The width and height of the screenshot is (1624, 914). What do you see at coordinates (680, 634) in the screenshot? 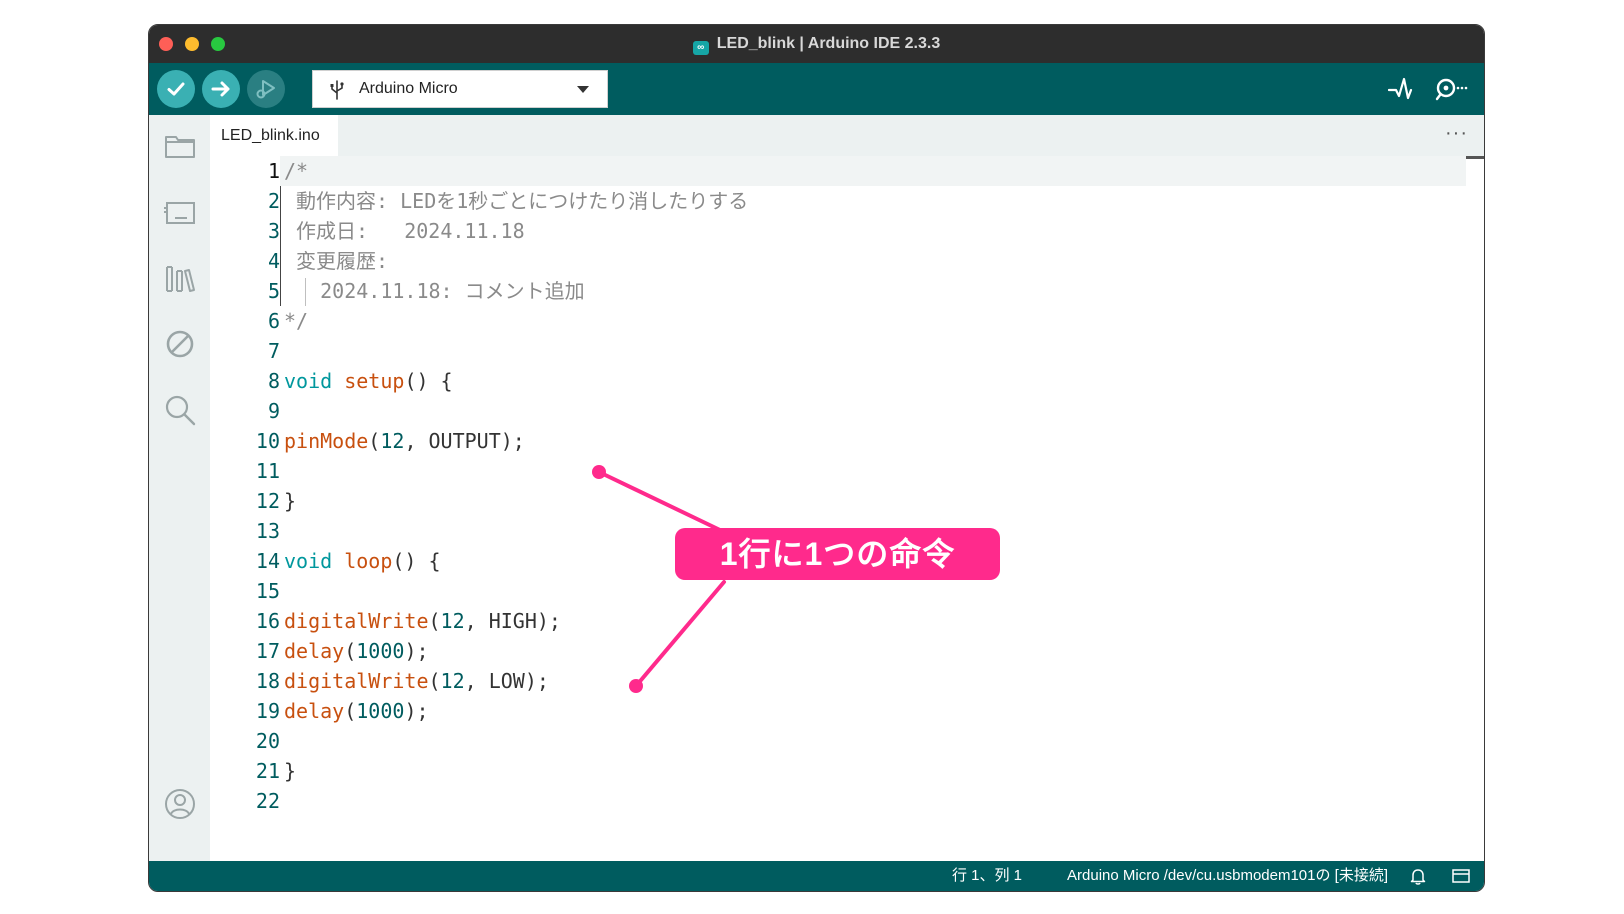
I see `arrow-line-bottom` at bounding box center [680, 634].